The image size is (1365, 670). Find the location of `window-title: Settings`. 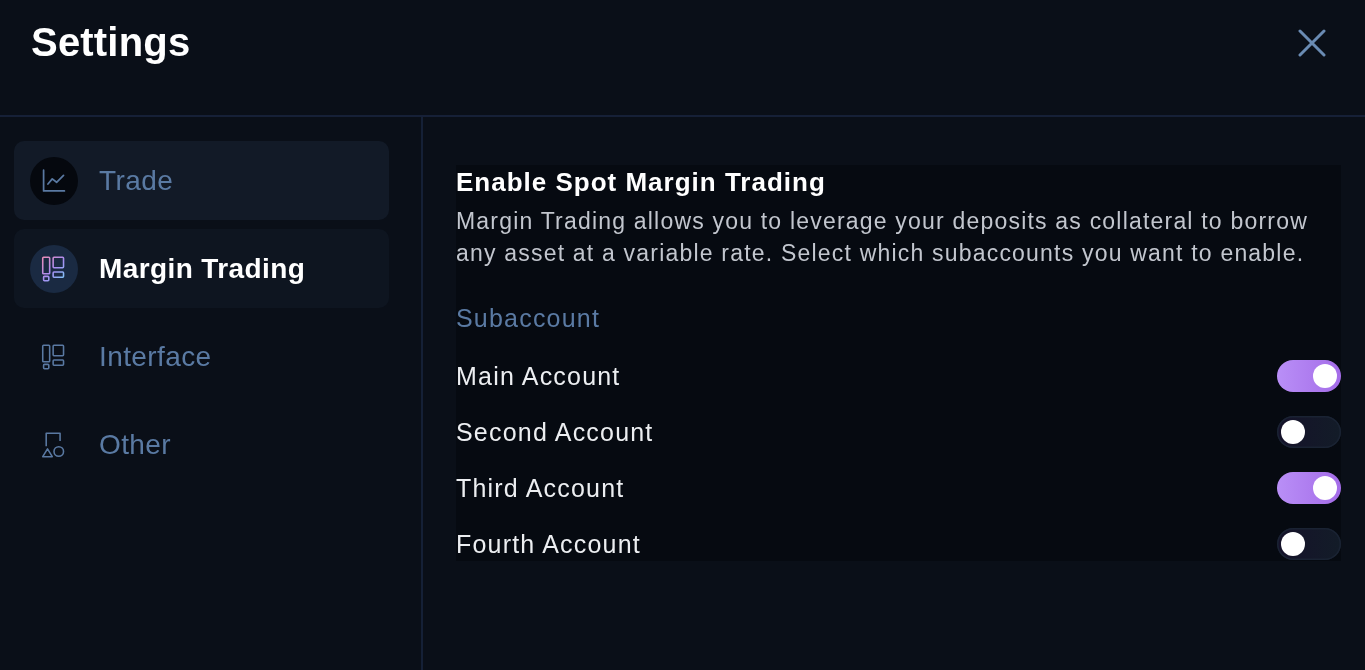

window-title: Settings is located at coordinates (111, 42).